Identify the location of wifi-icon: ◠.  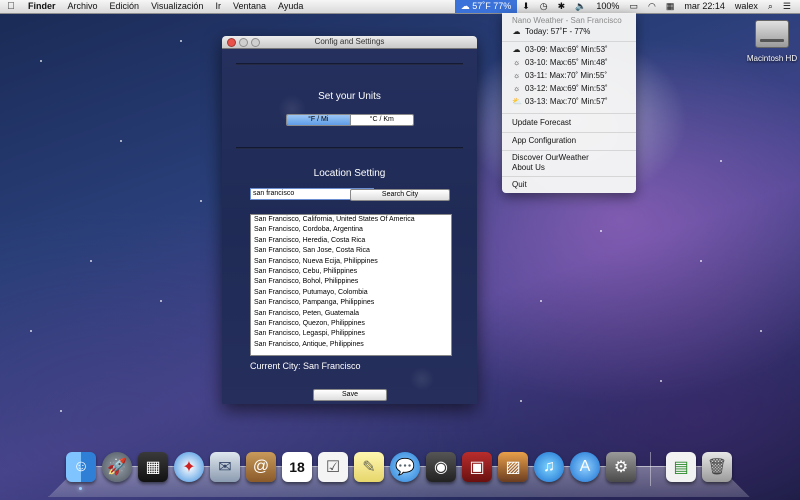
(652, 6).